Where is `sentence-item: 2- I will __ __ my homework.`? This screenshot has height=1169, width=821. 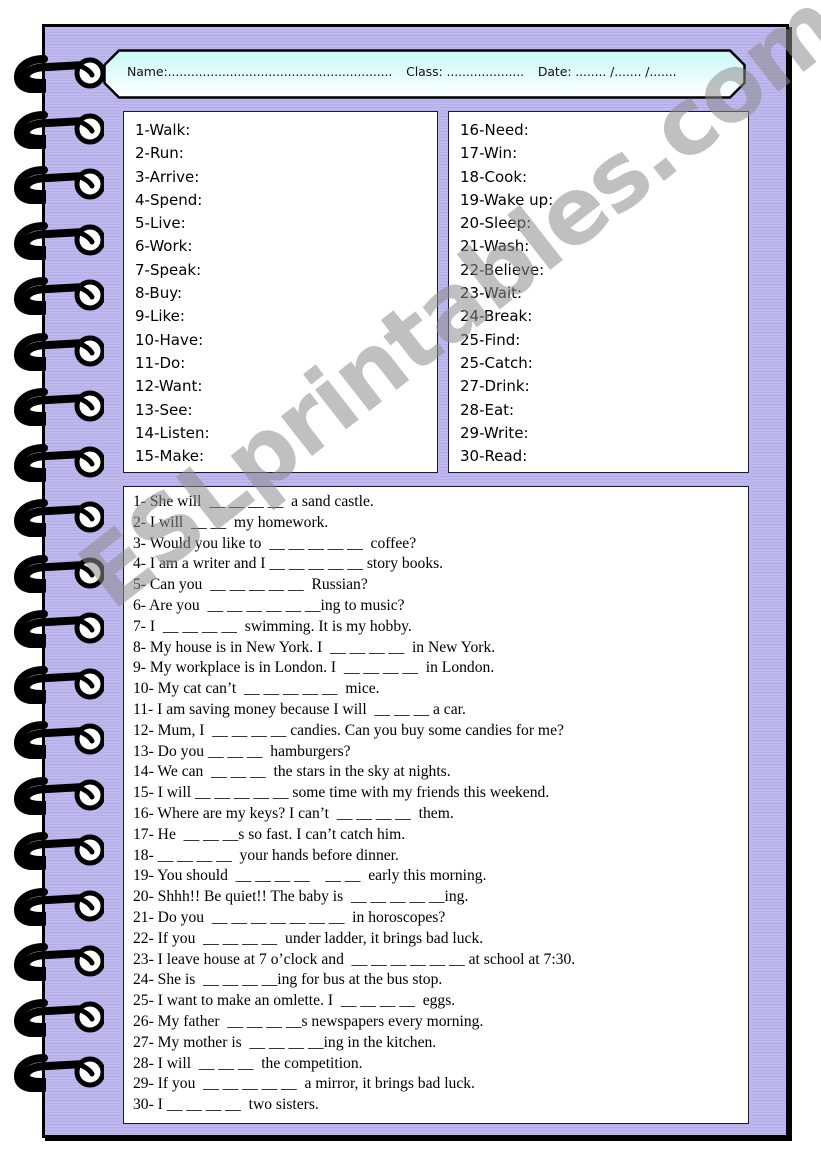 sentence-item: 2- I will __ __ my homework. is located at coordinates (231, 522).